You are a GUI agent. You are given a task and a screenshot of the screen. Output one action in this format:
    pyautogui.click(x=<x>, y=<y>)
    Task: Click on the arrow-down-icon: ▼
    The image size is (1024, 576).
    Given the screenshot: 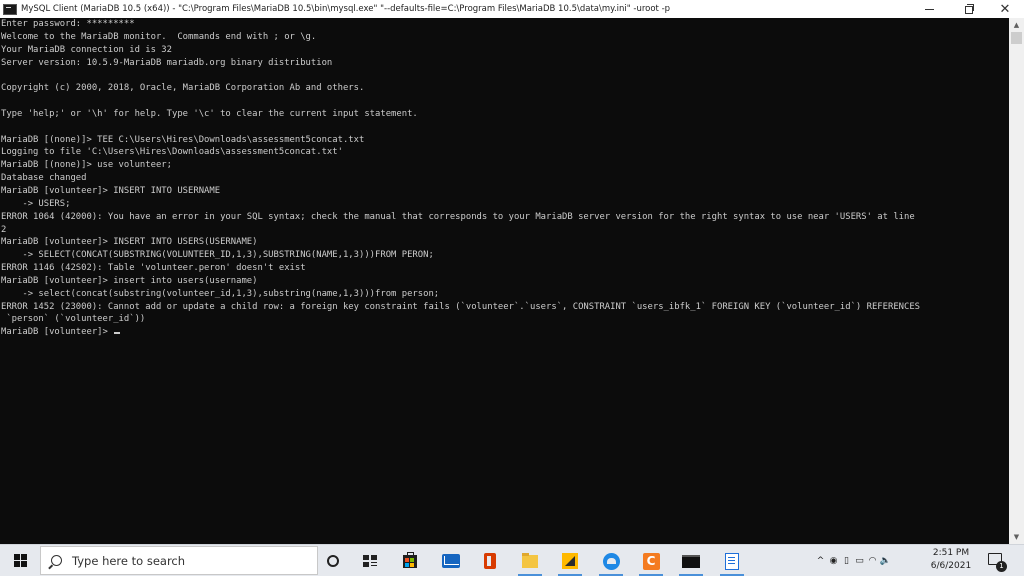 What is the action you would take?
    pyautogui.click(x=1016, y=537)
    